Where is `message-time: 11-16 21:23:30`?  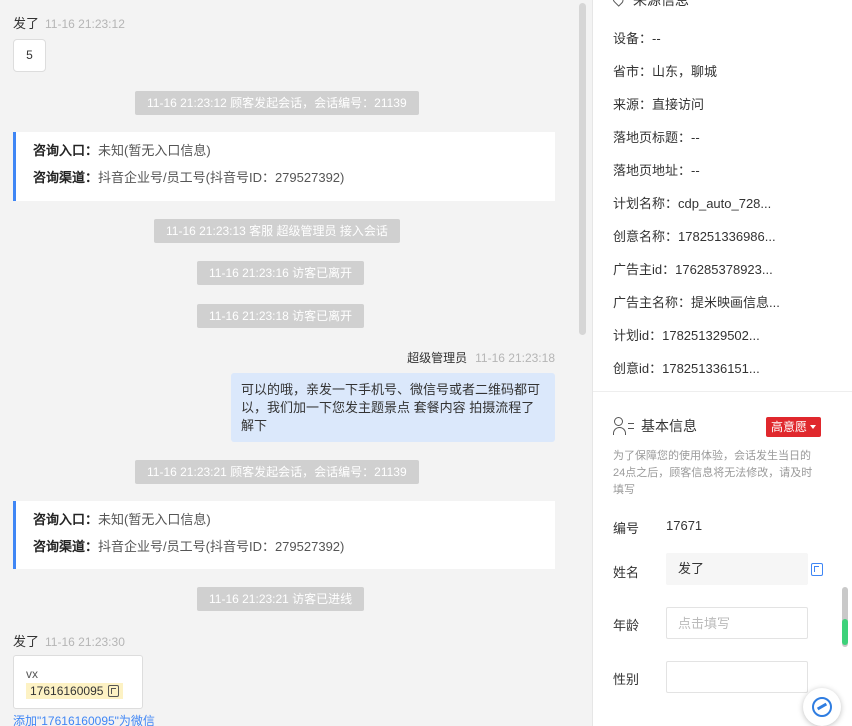
message-time: 11-16 21:23:30 is located at coordinates (85, 642).